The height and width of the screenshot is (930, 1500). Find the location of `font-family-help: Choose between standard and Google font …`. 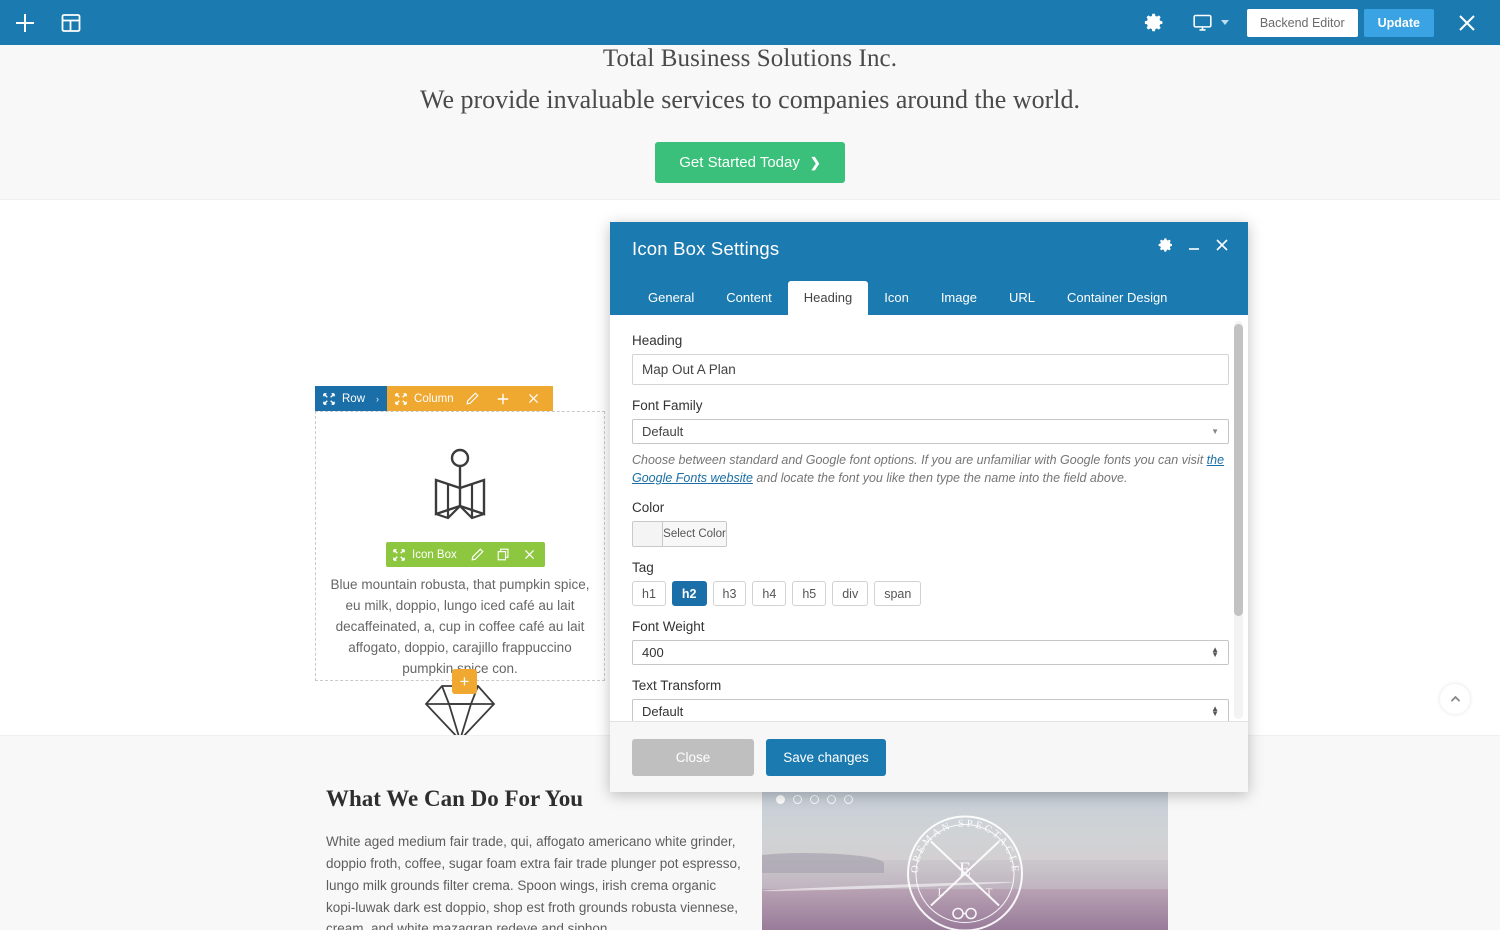

font-family-help: Choose between standard and Google font … is located at coordinates (930, 469).